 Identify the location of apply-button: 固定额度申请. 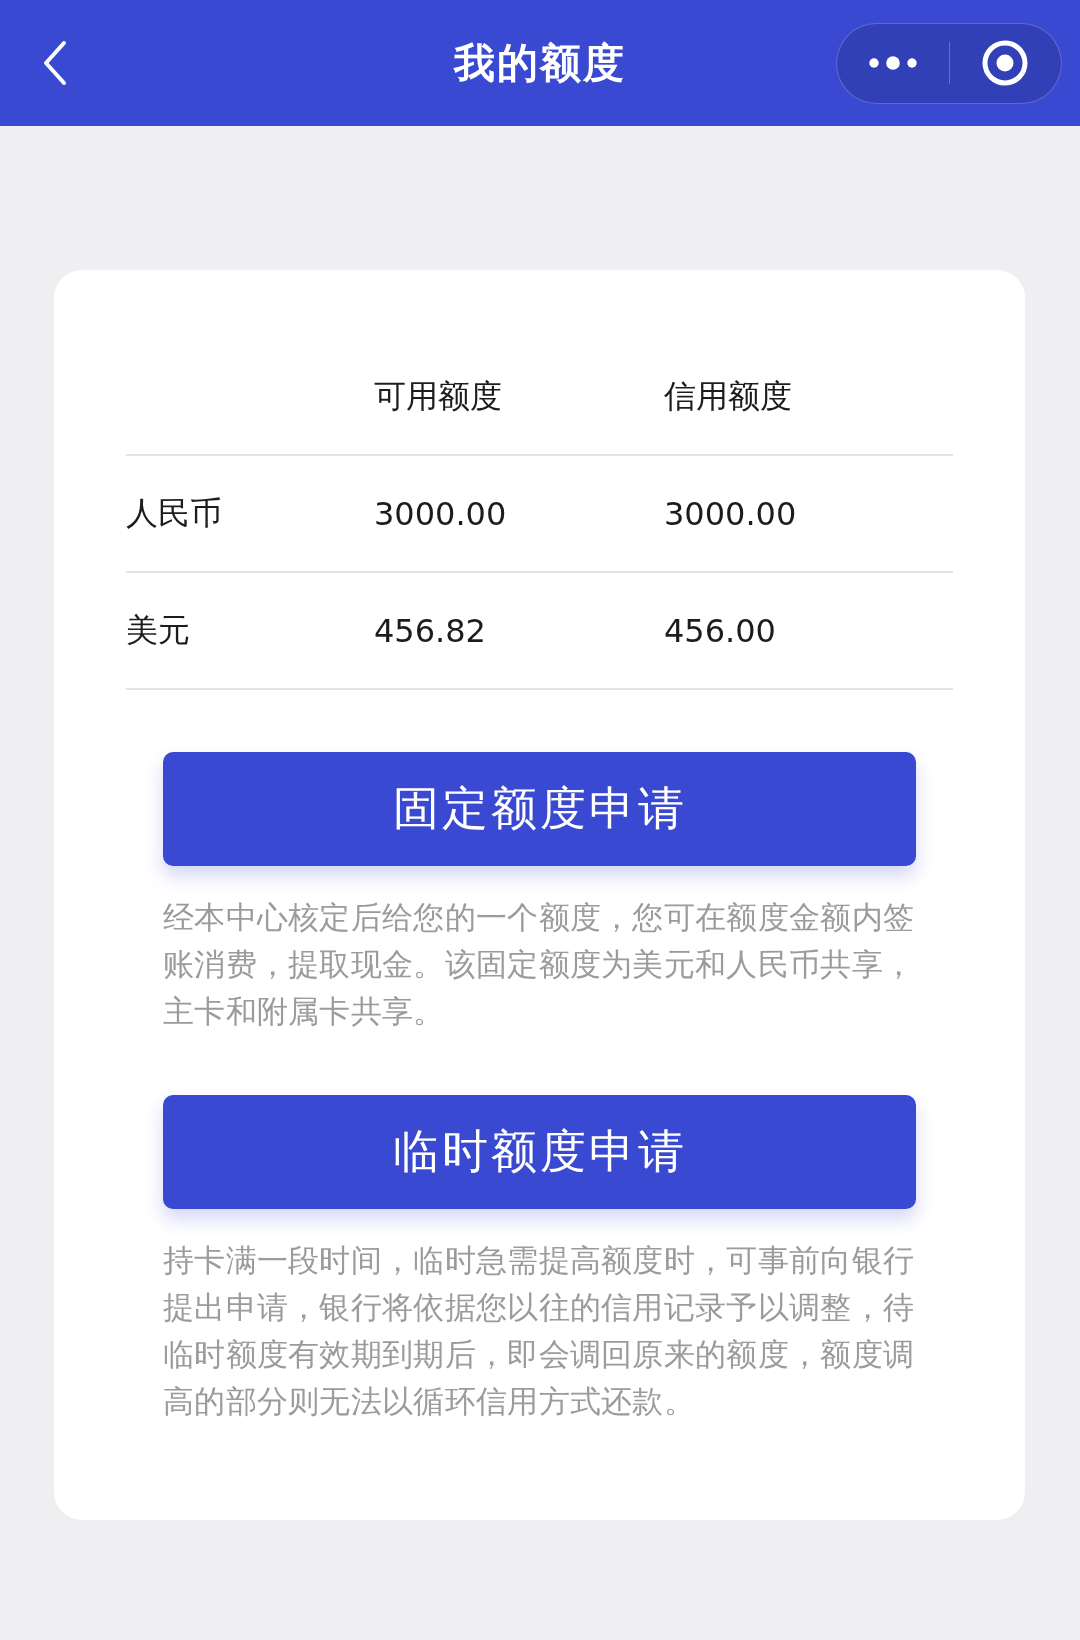
(539, 809).